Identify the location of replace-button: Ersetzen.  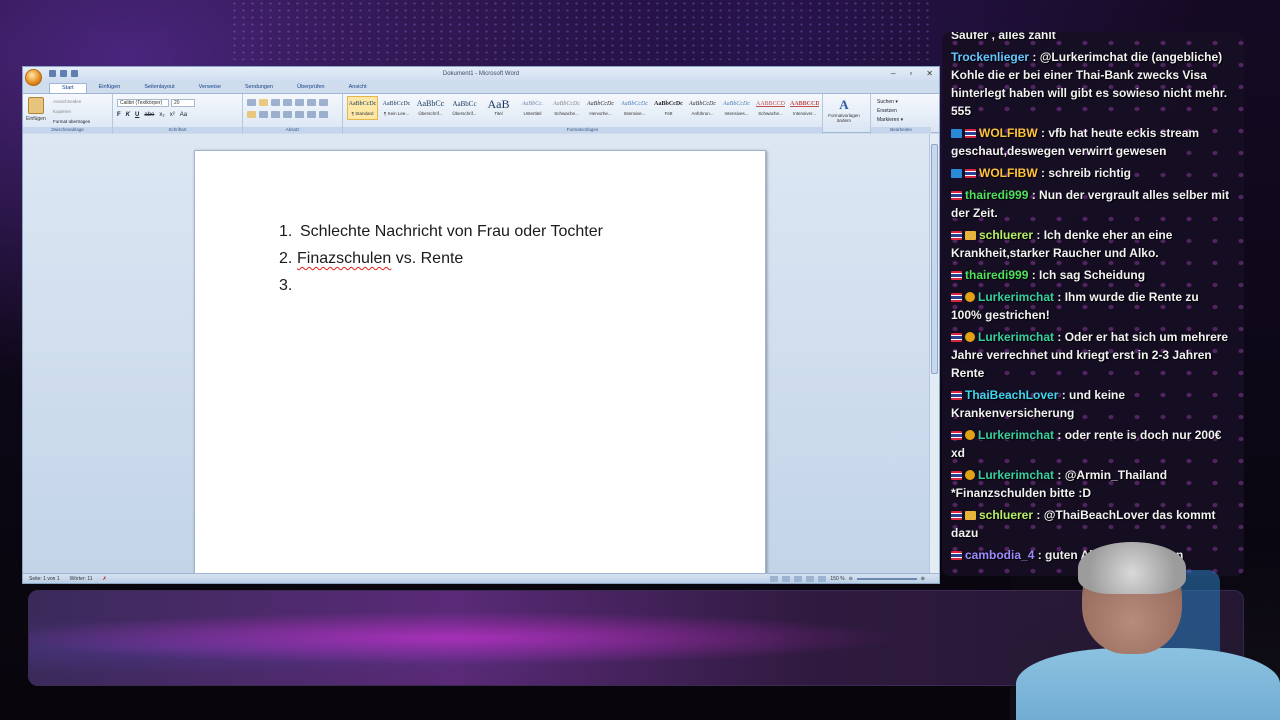
(890, 111).